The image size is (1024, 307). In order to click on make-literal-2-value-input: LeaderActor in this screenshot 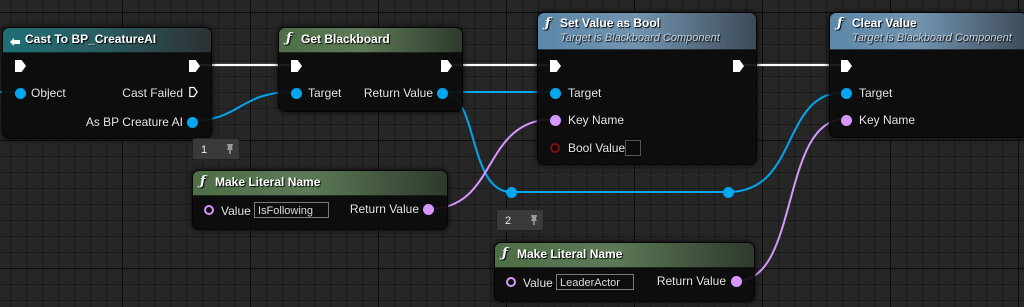, I will do `click(595, 282)`.